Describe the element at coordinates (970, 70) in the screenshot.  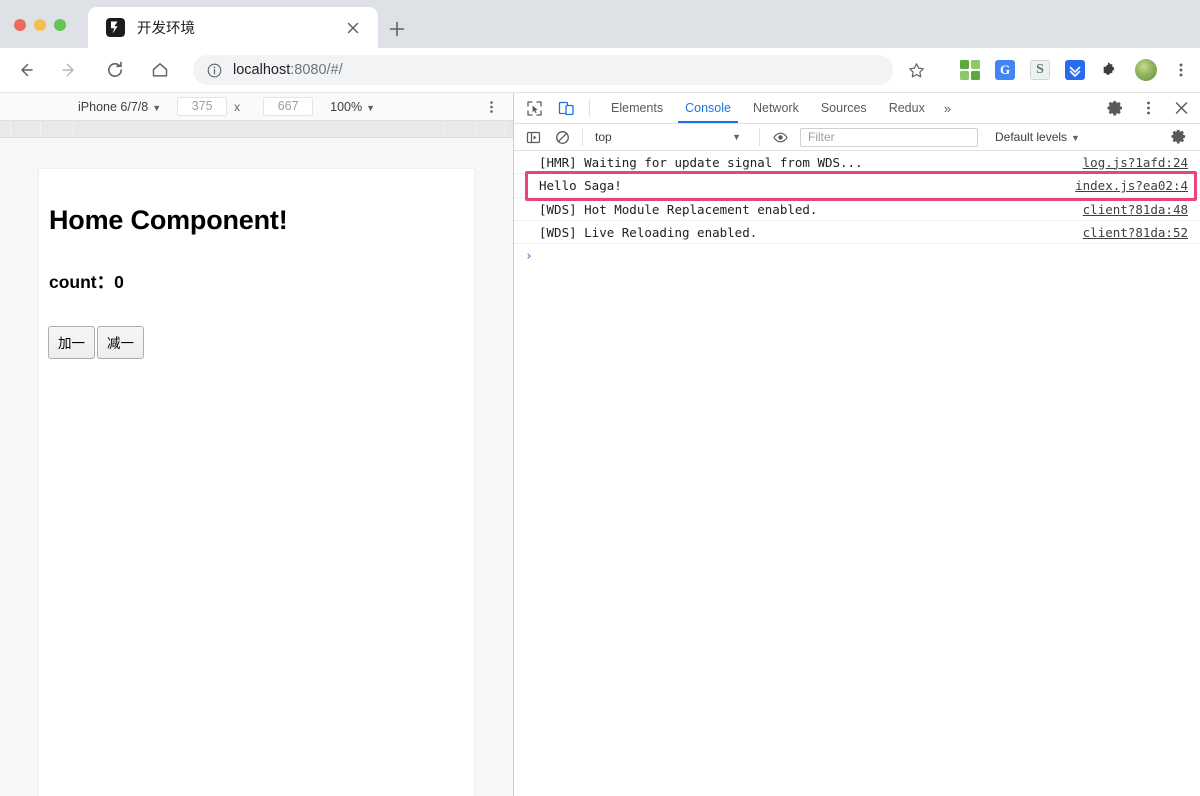
I see `qr-code-extension-icon` at that location.